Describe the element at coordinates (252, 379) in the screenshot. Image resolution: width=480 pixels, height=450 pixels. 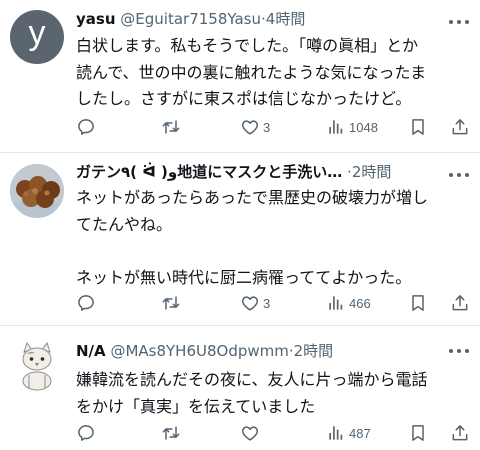
I see `tweet-line: 嫌韓流を読んだその夜に、友人に片っ端から電話` at that location.